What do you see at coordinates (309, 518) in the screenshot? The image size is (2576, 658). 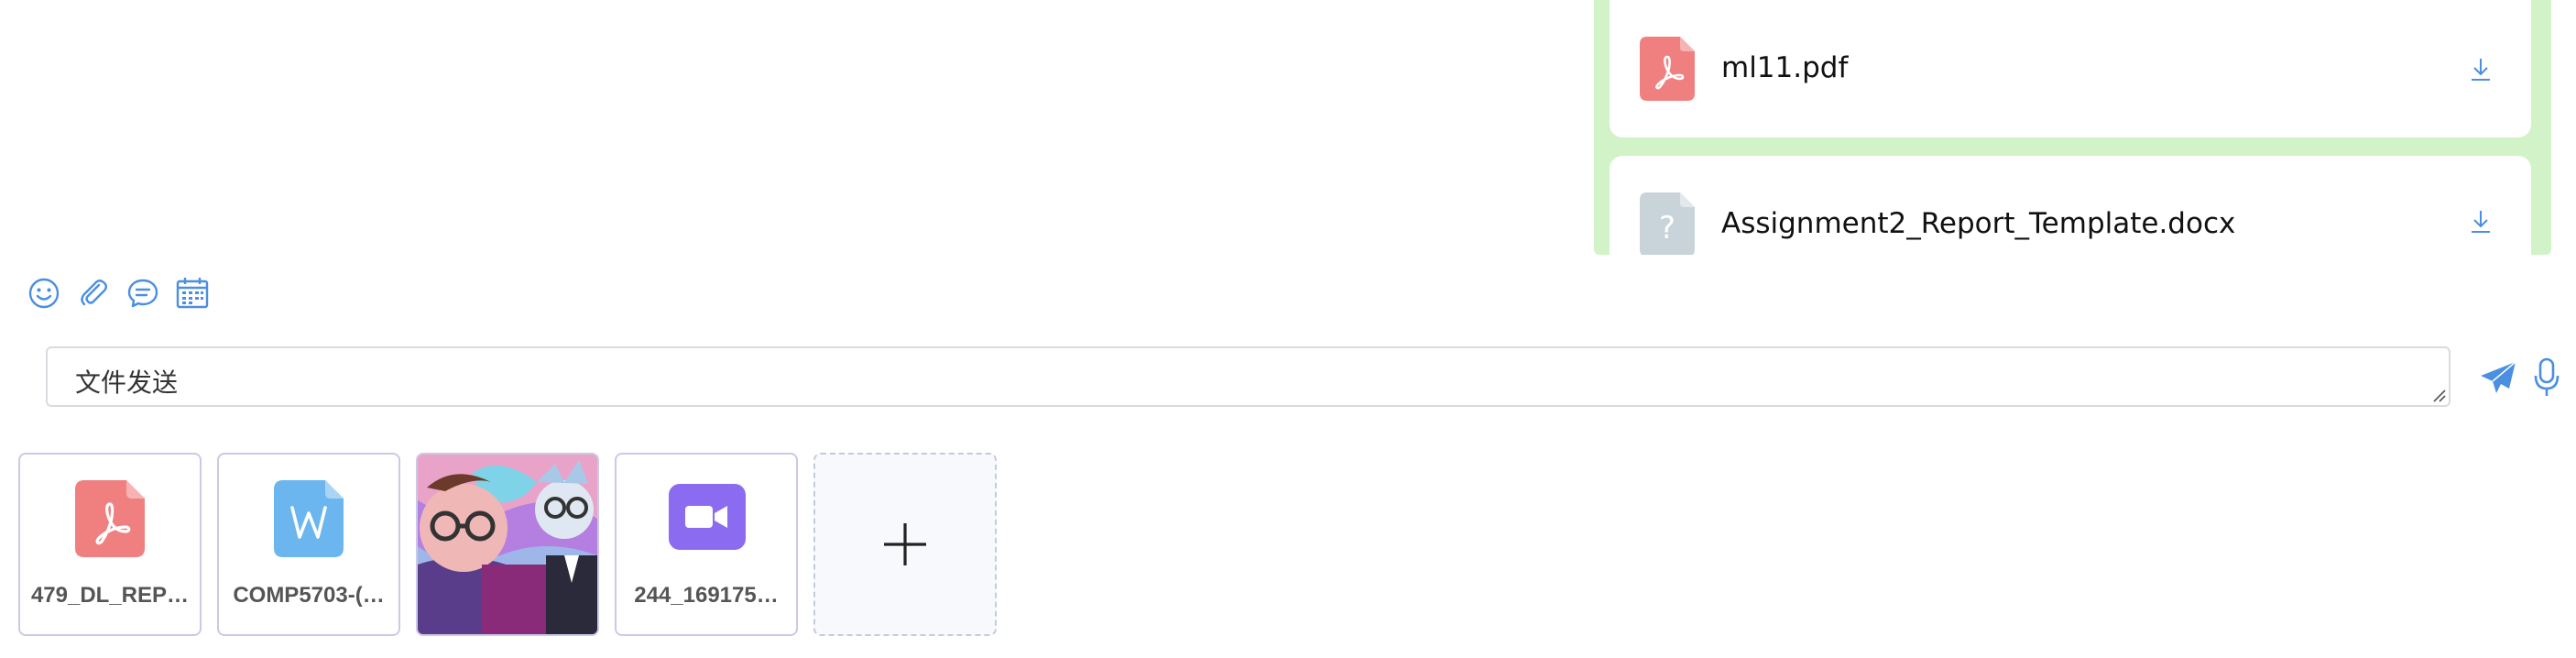 I see `word-file-icon` at bounding box center [309, 518].